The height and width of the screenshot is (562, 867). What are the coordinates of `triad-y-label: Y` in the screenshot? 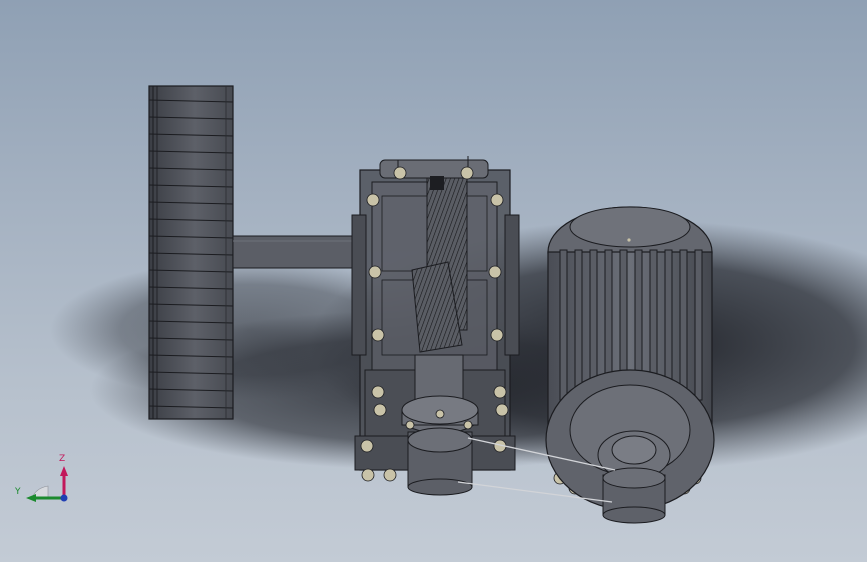 It's located at (18, 492).